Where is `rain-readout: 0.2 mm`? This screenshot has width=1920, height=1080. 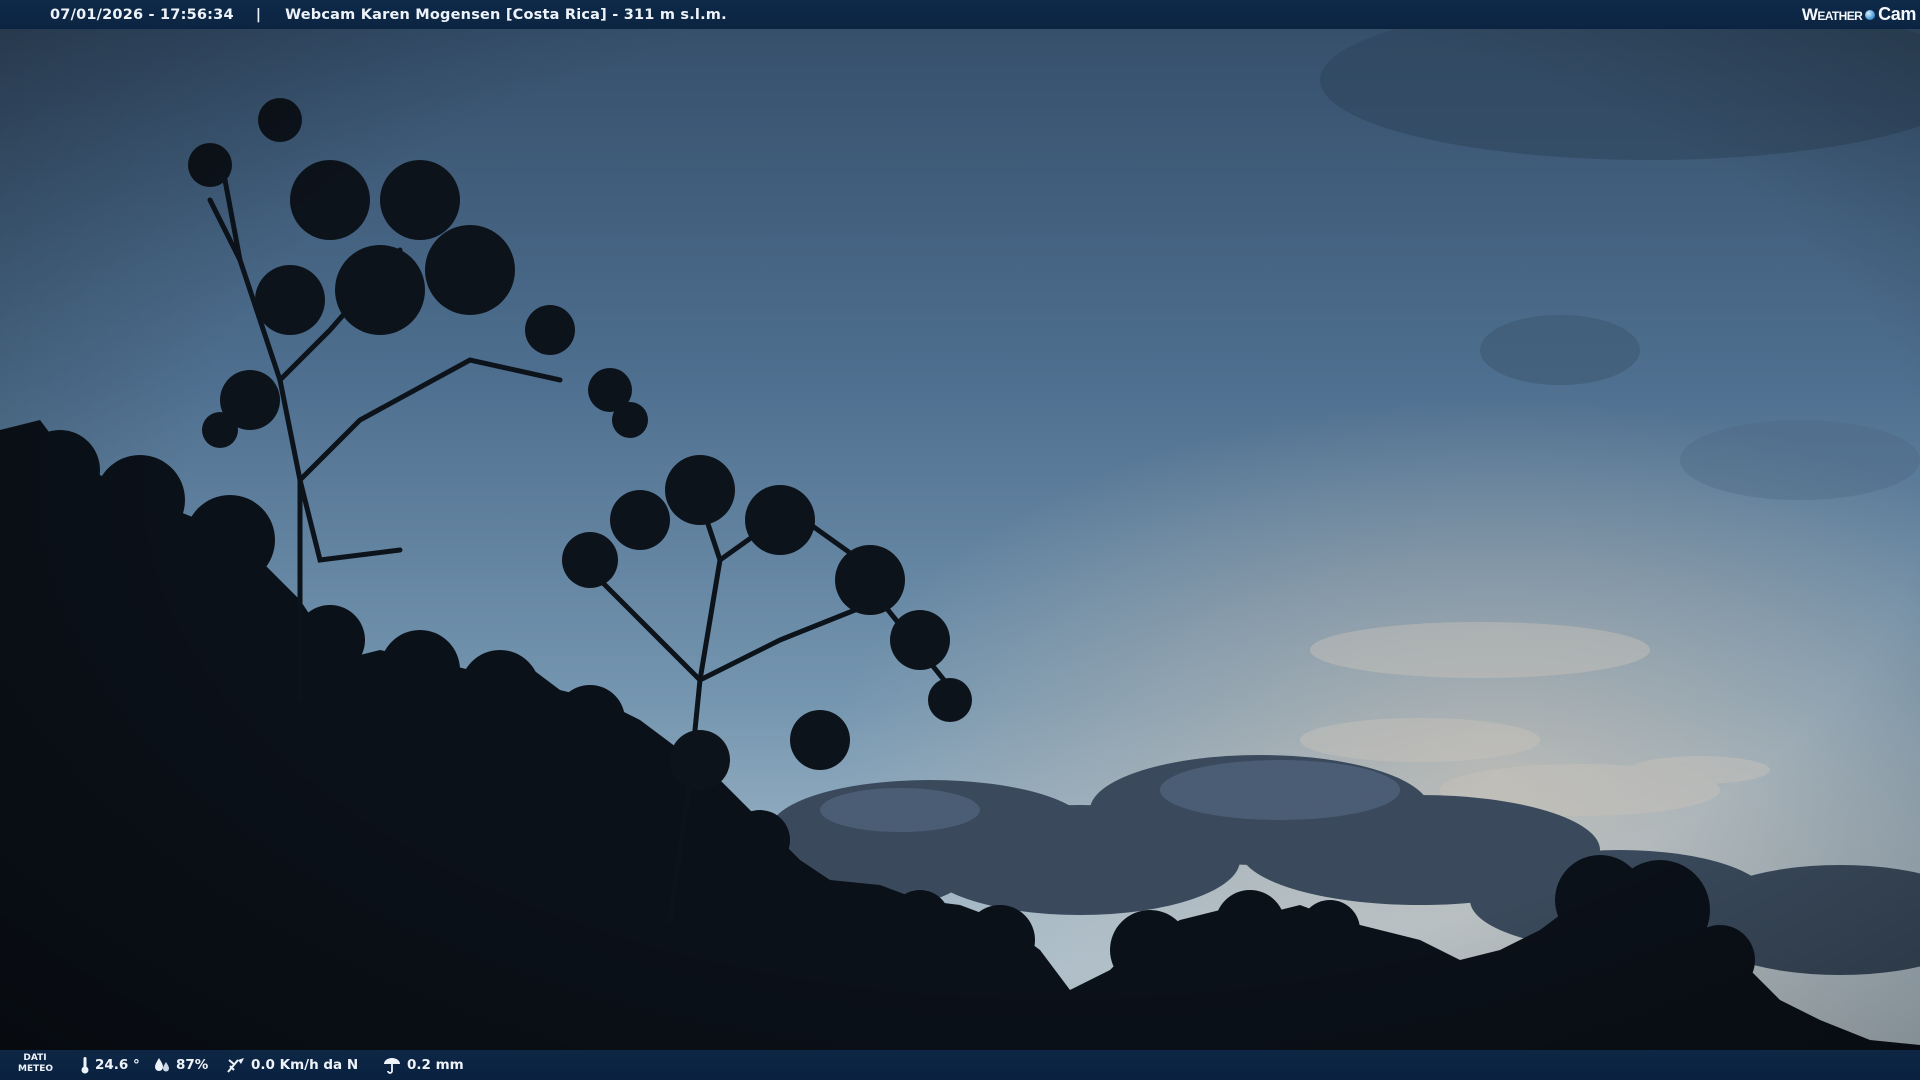 rain-readout: 0.2 mm is located at coordinates (423, 1065).